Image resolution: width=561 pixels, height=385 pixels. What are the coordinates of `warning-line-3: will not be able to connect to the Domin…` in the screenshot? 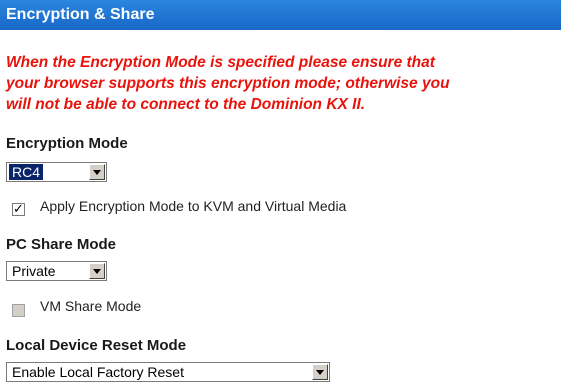 It's located at (186, 104).